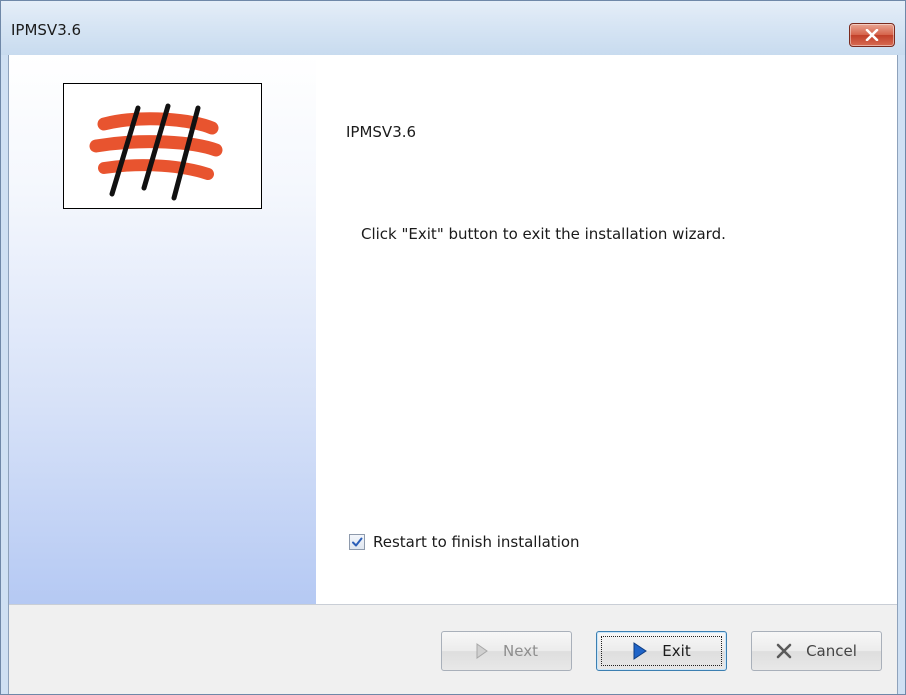 The height and width of the screenshot is (695, 906). I want to click on next-button: Next, so click(506, 651).